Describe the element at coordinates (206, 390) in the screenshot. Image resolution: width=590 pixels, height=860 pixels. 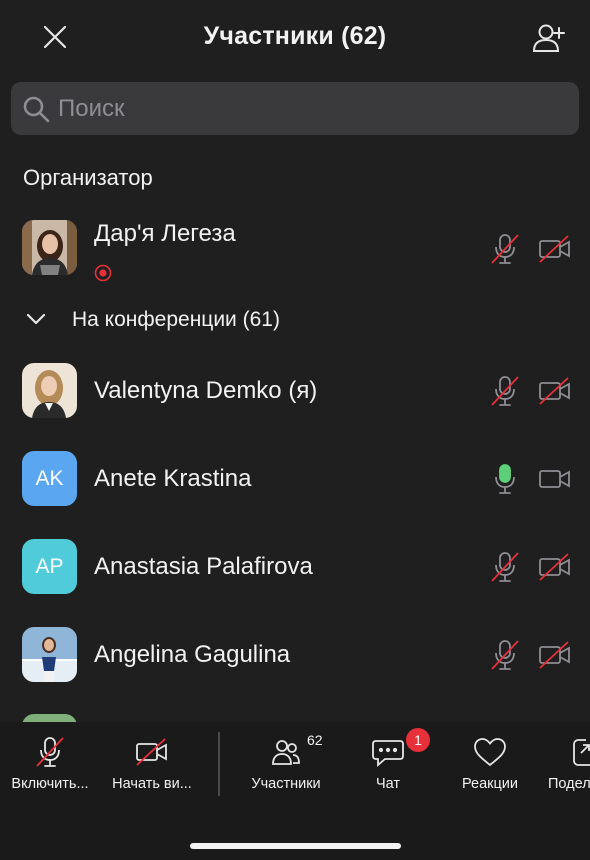
I see `participant-name: Valentynа Demko (я)` at that location.